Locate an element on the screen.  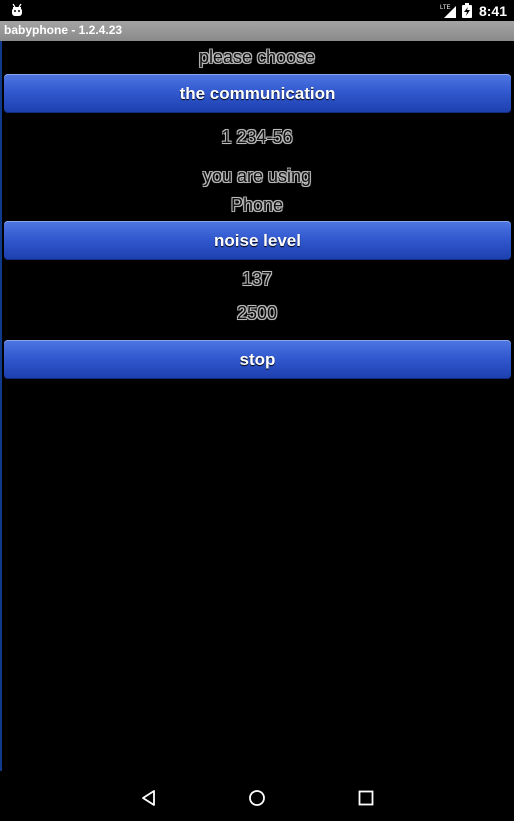
recents-icon is located at coordinates (366, 798).